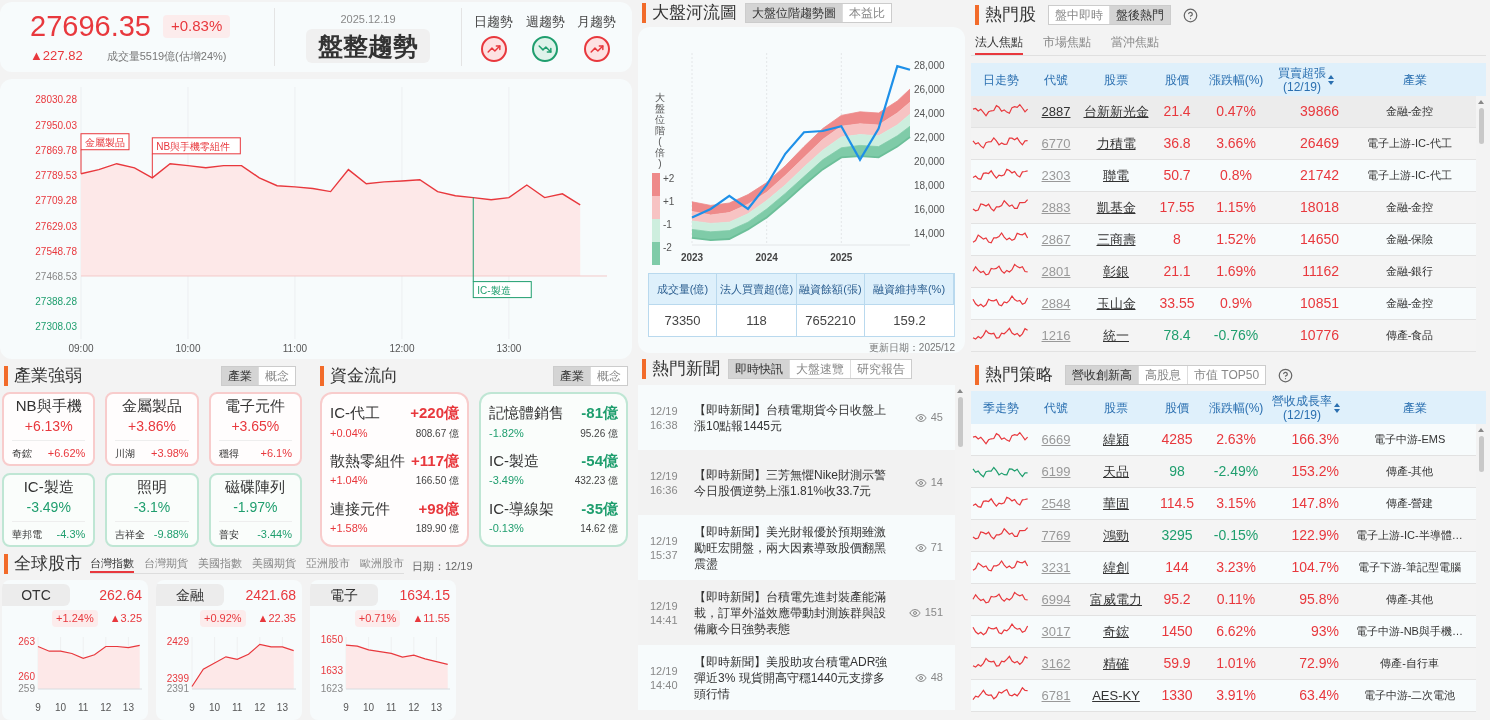  I want to click on news-item: 12/19 15:37 【即時新聞】美光財報優於預期雖激勵旺宏開盤，兩大因素導致股價翻黑震盪 71, so click(796, 547).